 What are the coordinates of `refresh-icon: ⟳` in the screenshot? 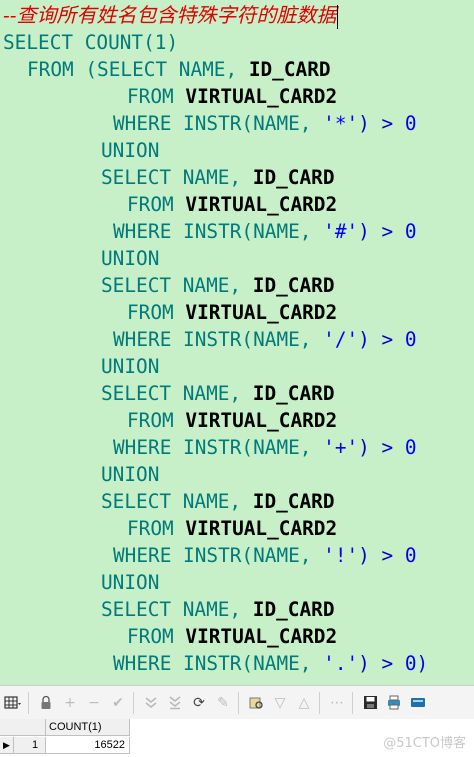 It's located at (199, 703).